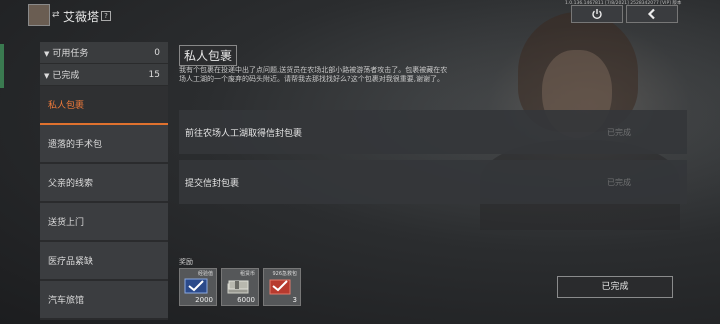 This screenshot has height=324, width=720. What do you see at coordinates (205, 274) in the screenshot?
I see `reward-name: 经验值` at bounding box center [205, 274].